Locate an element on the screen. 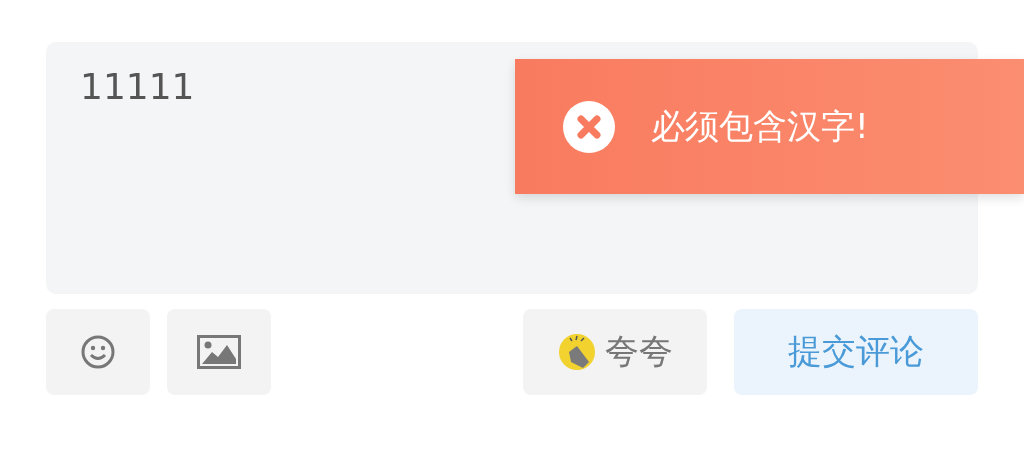  image-icon is located at coordinates (219, 352).